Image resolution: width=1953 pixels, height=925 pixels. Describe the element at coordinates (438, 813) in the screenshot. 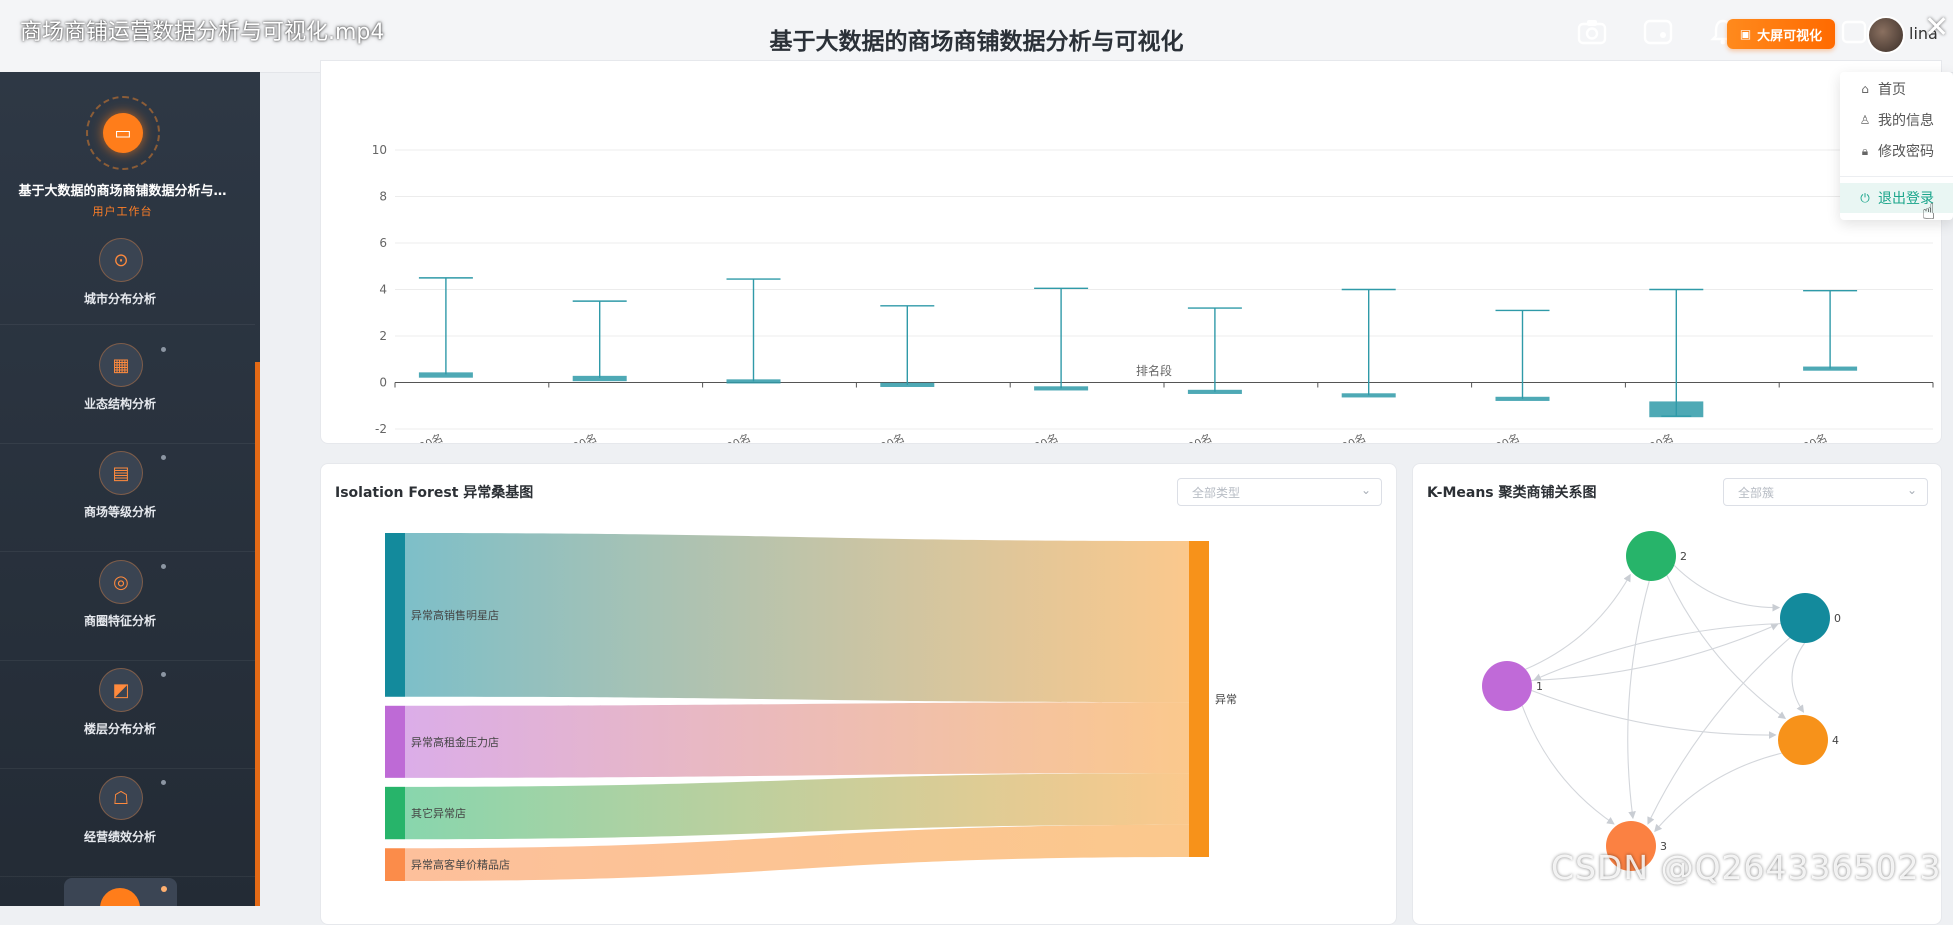

I see `sankey-node-label: 其它异常店` at that location.